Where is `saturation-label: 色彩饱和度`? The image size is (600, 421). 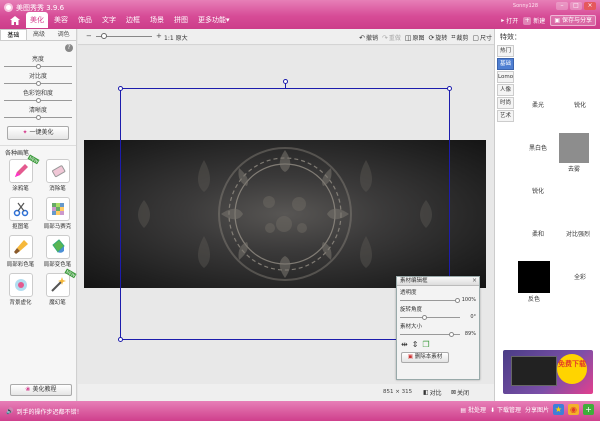
saturation-label: 色彩饱和度 is located at coordinates (37, 93).